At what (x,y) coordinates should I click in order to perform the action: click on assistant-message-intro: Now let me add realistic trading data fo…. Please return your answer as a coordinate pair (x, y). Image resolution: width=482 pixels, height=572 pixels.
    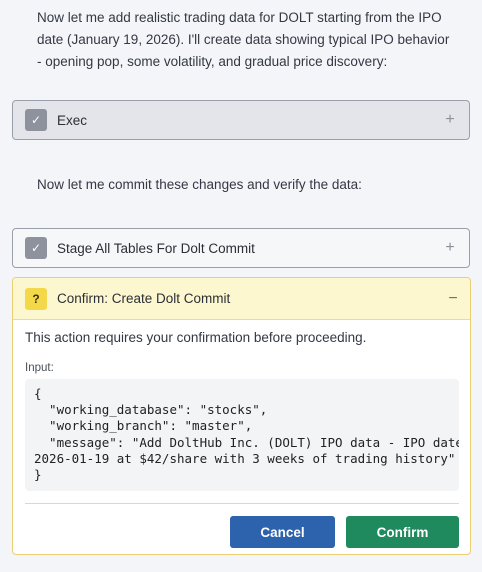
    Looking at the image, I should click on (243, 39).